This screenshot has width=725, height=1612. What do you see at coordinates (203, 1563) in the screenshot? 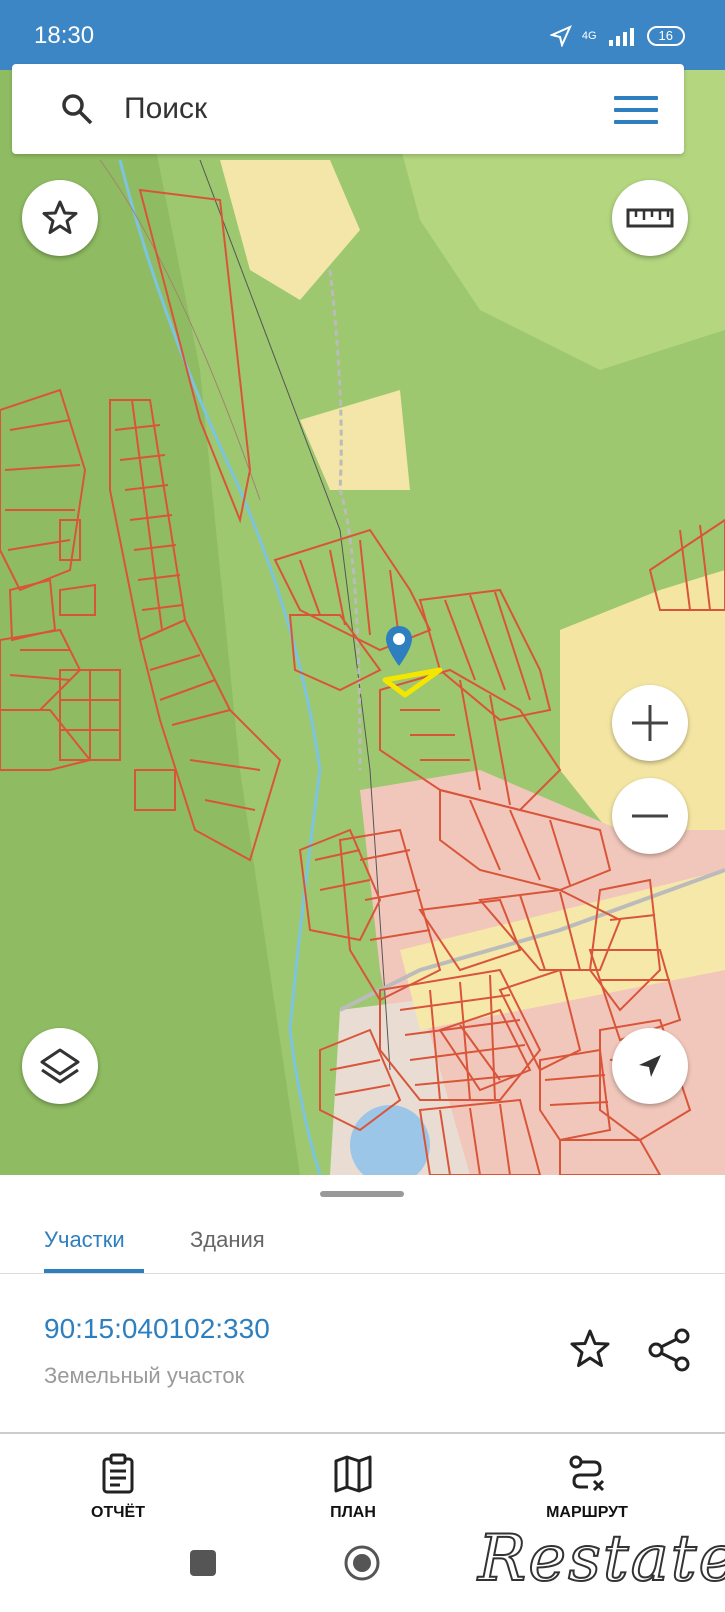
I see `recent-apps-button` at bounding box center [203, 1563].